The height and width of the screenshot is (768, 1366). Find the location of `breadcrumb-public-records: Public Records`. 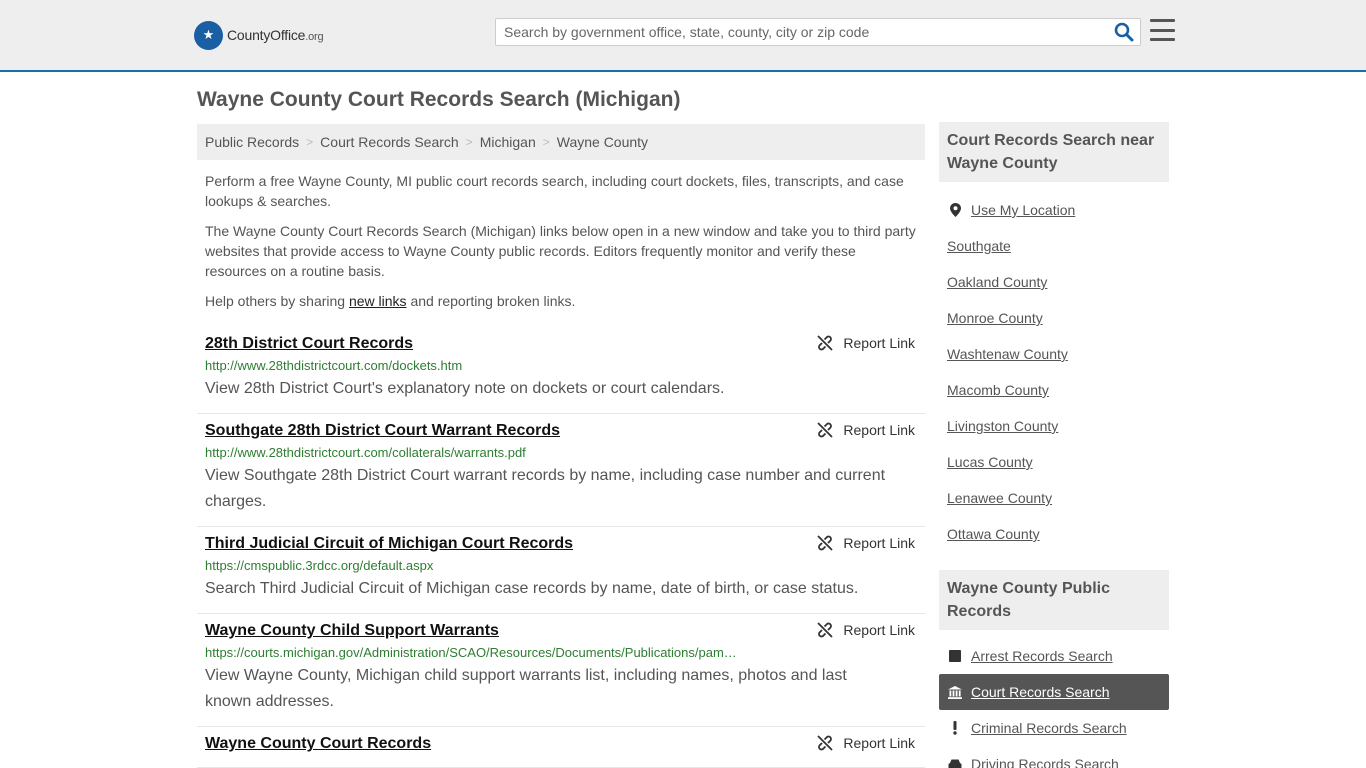

breadcrumb-public-records: Public Records is located at coordinates (252, 142).